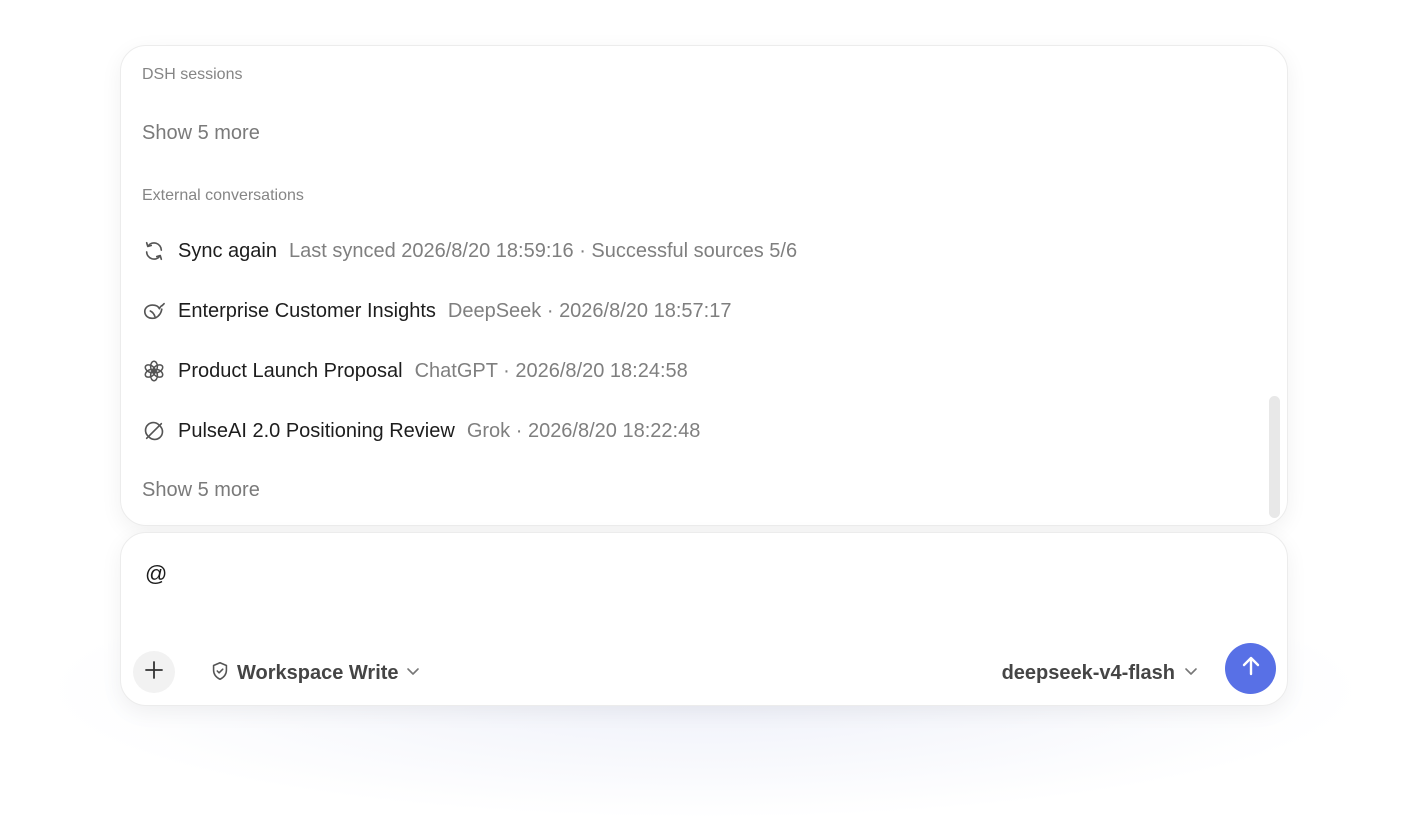  What do you see at coordinates (316, 430) in the screenshot?
I see `conversation-title: PulseAI 2.0 Positioning Review` at bounding box center [316, 430].